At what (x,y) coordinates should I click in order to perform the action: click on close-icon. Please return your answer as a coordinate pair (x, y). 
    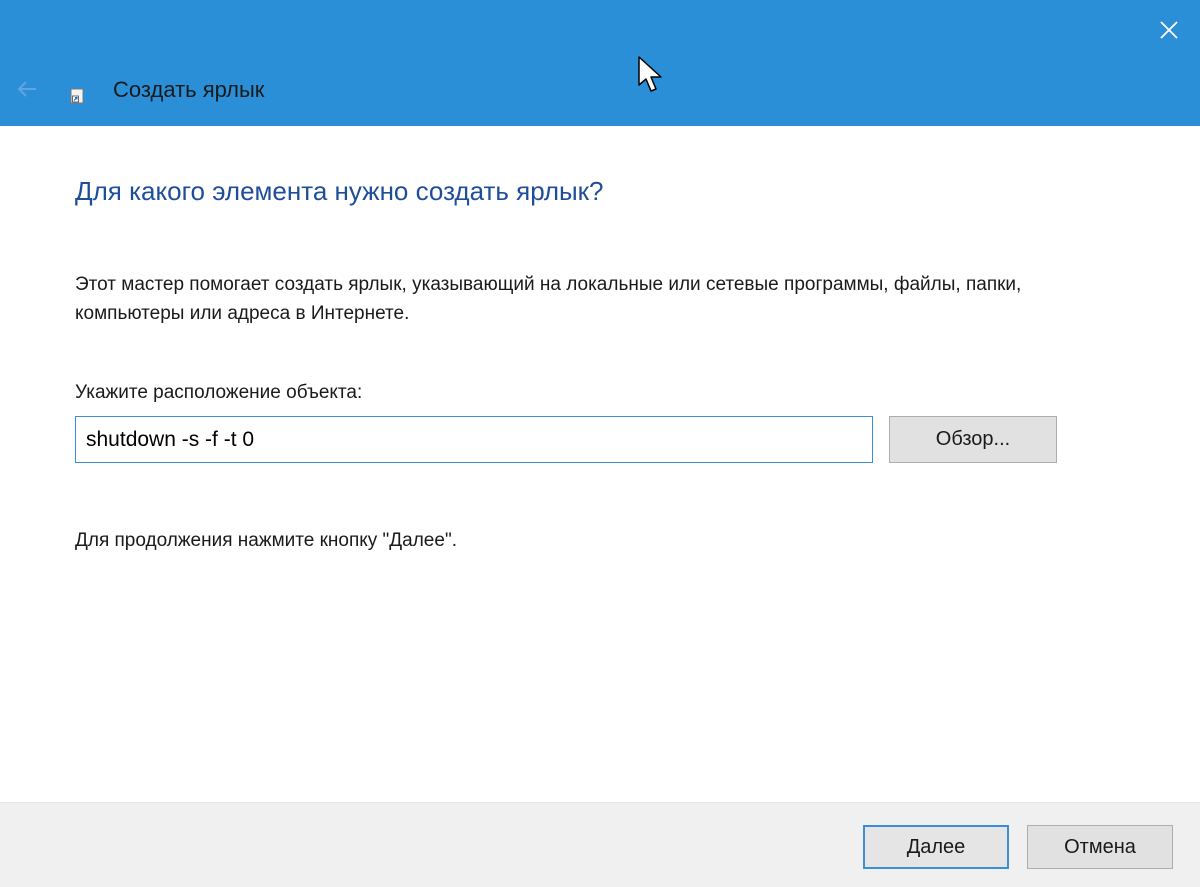
    Looking at the image, I should click on (1169, 30).